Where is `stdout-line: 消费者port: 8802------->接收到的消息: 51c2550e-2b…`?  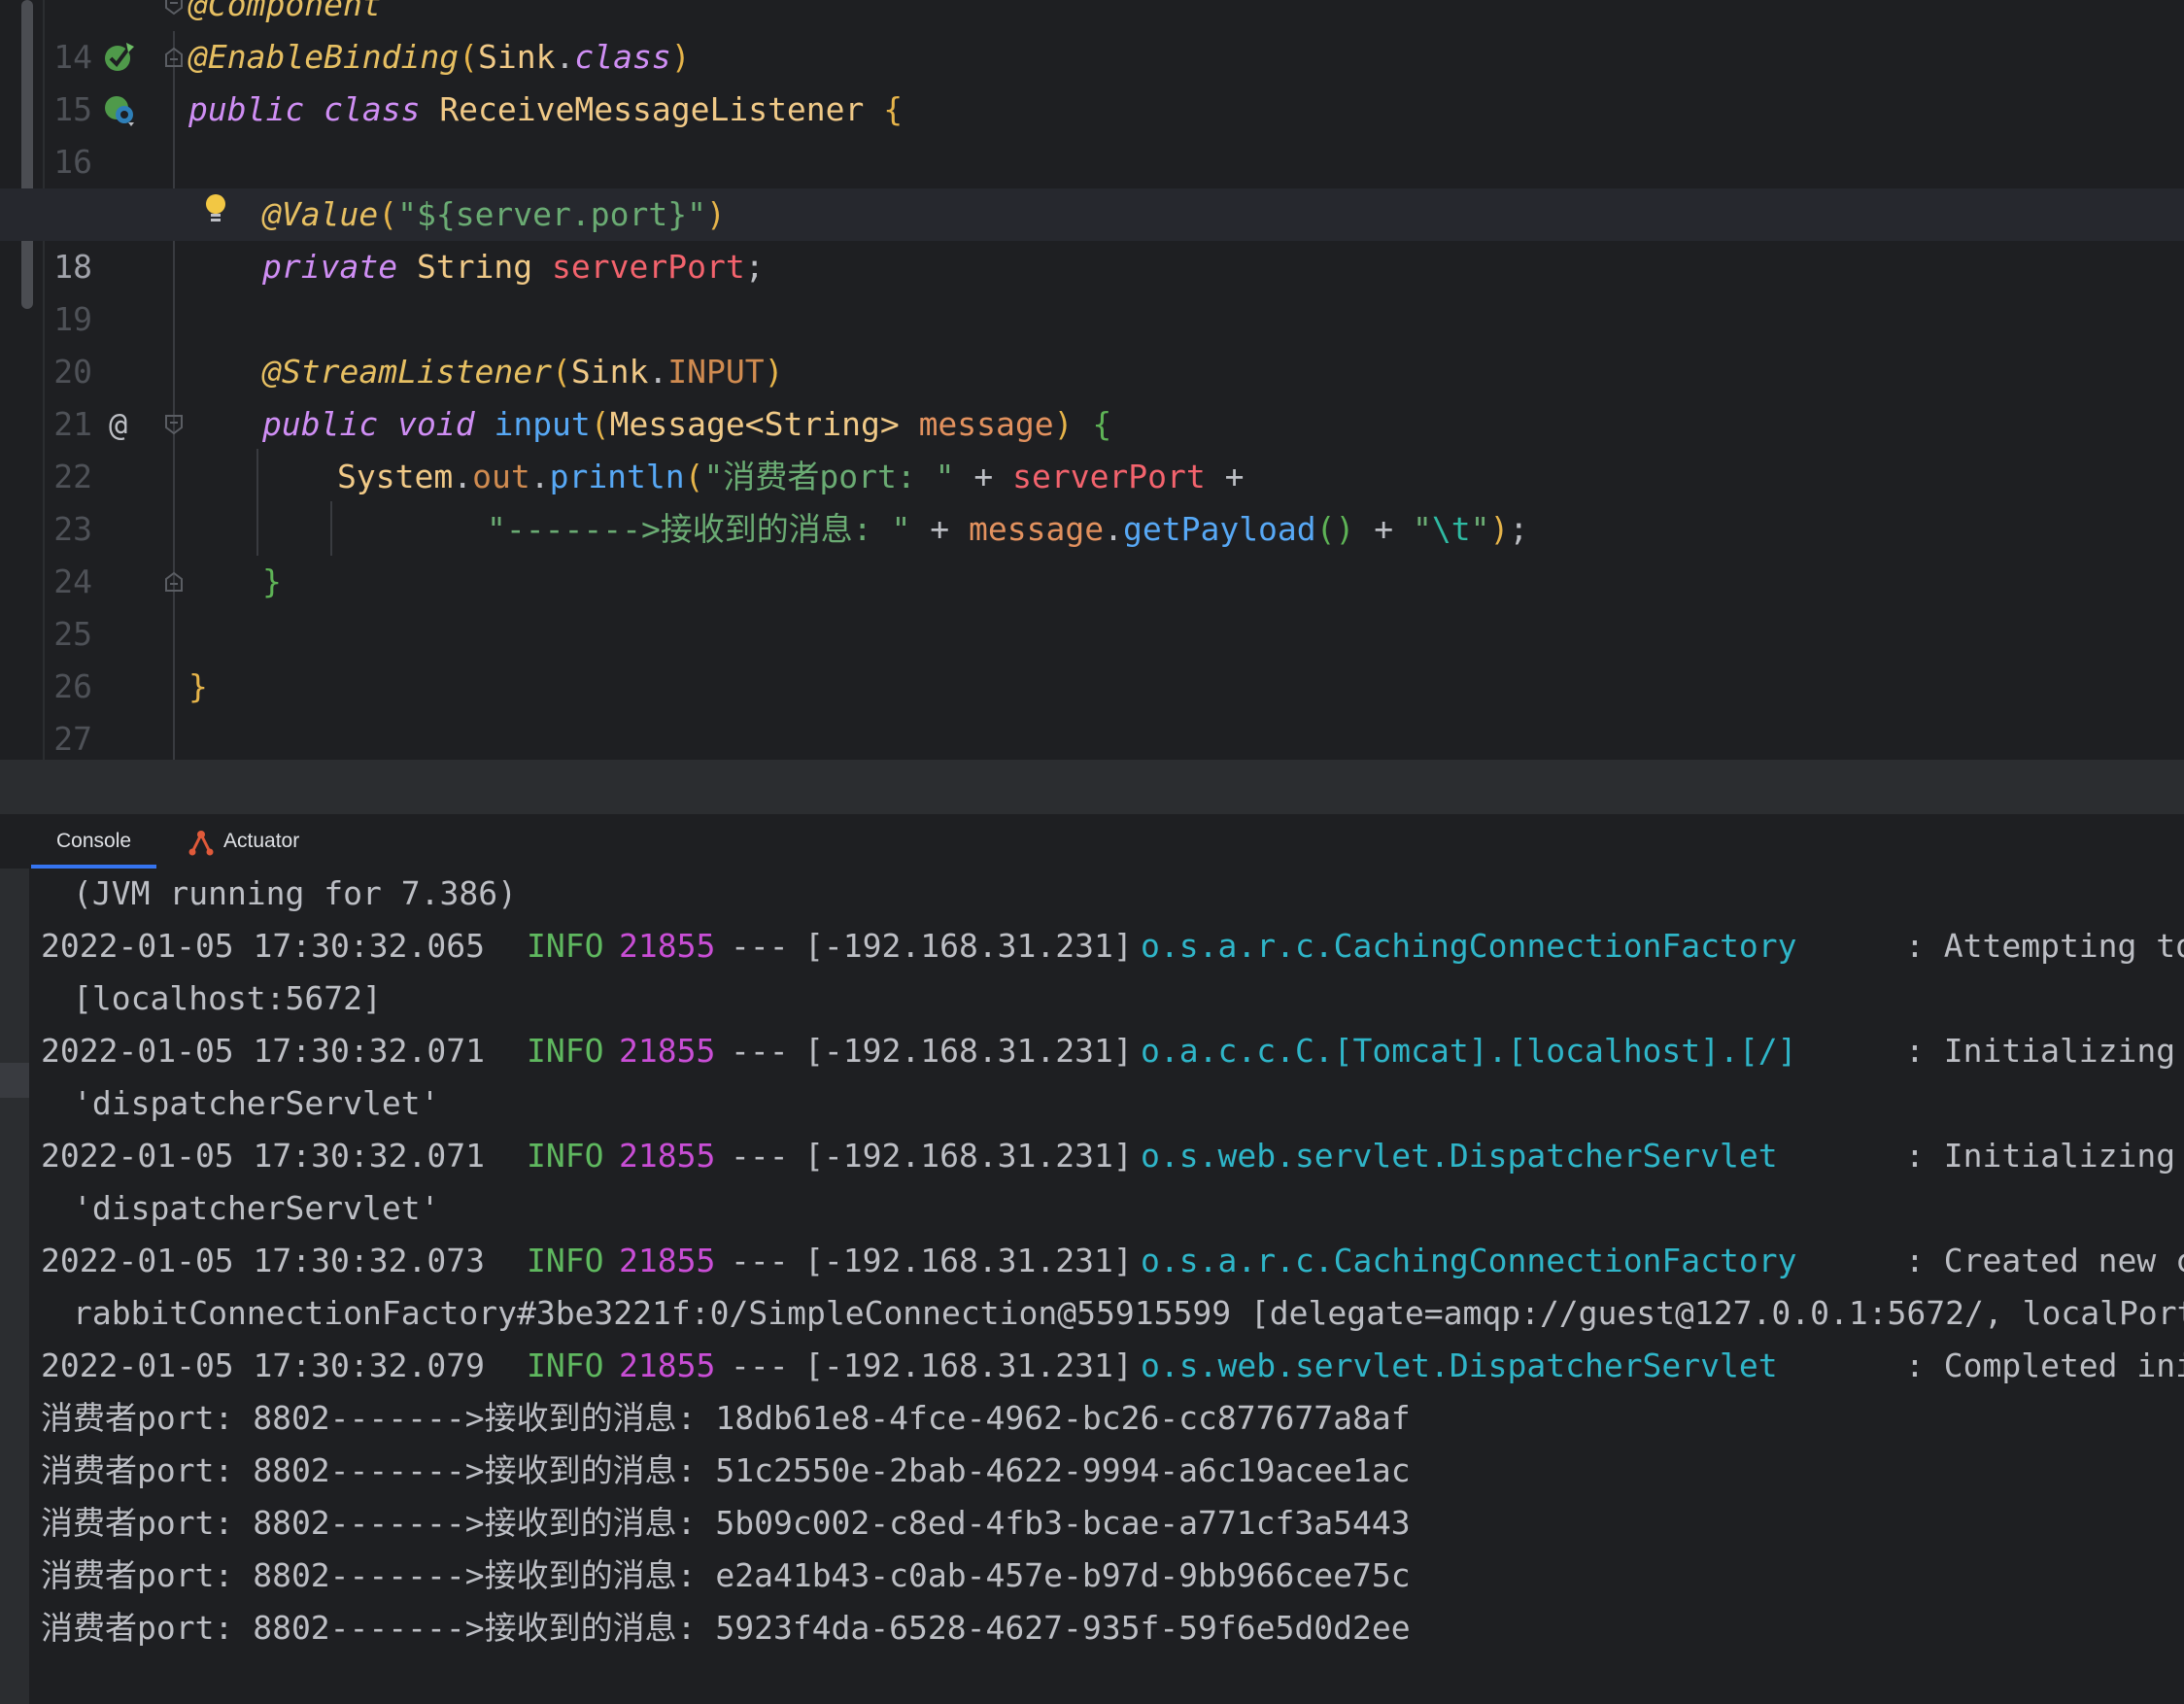
stdout-line: 消费者port: 8802------->接收到的消息: 51c2550e-2b… is located at coordinates (1106, 1471).